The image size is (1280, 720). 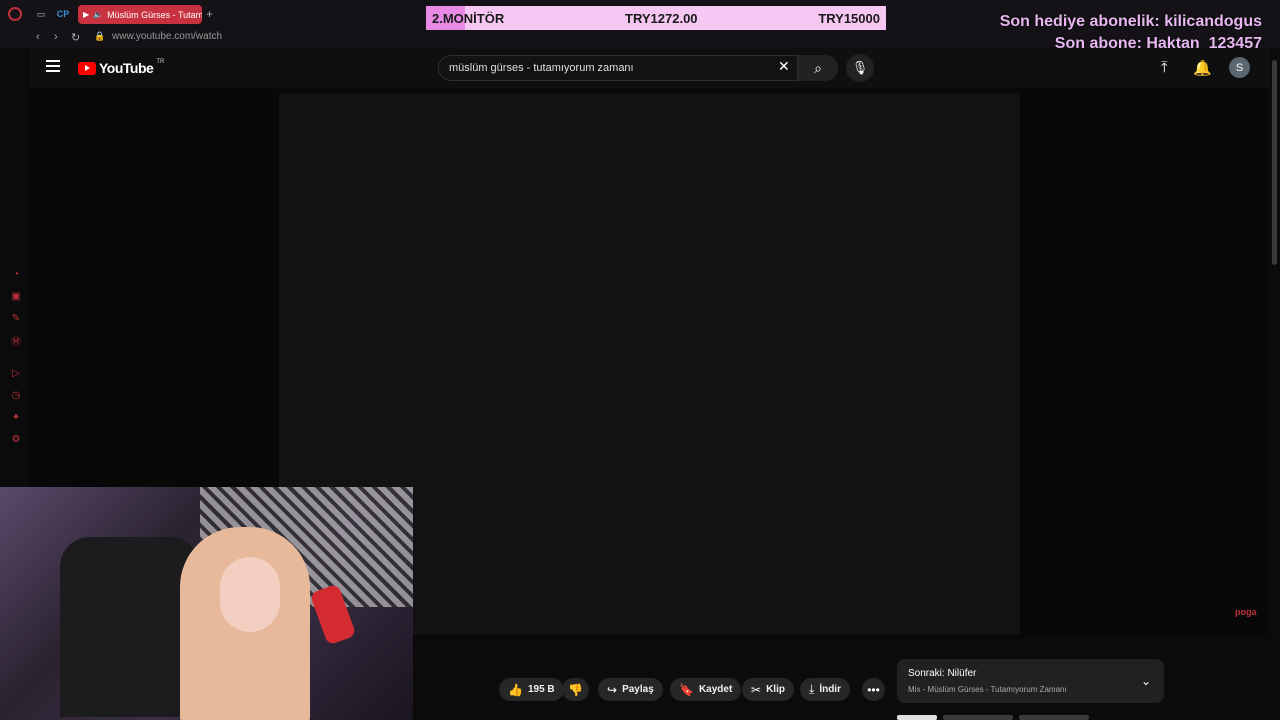 I want to click on download-icon: ⤓, so click(x=812, y=689).